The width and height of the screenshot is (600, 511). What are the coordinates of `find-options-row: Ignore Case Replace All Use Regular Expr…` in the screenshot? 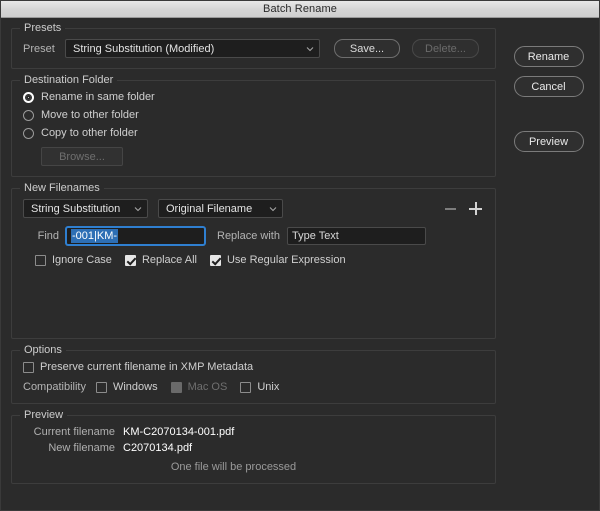 It's located at (253, 260).